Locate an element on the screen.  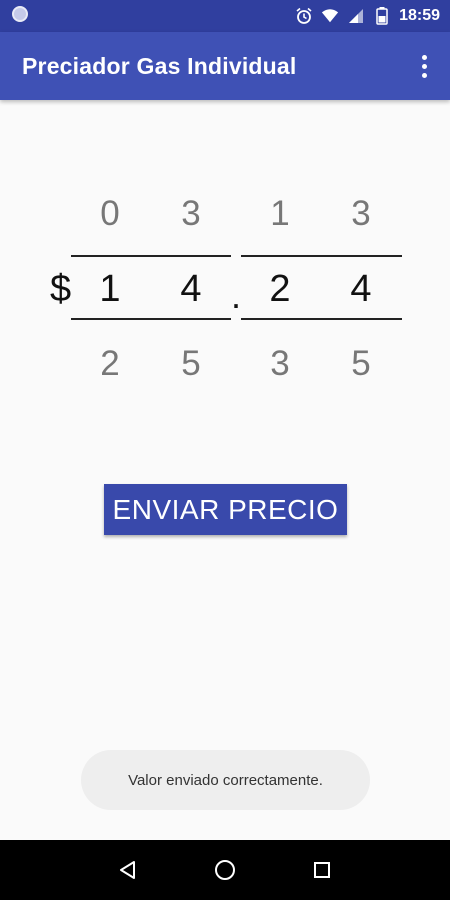
wheel-next-value: 2 is located at coordinates (110, 364).